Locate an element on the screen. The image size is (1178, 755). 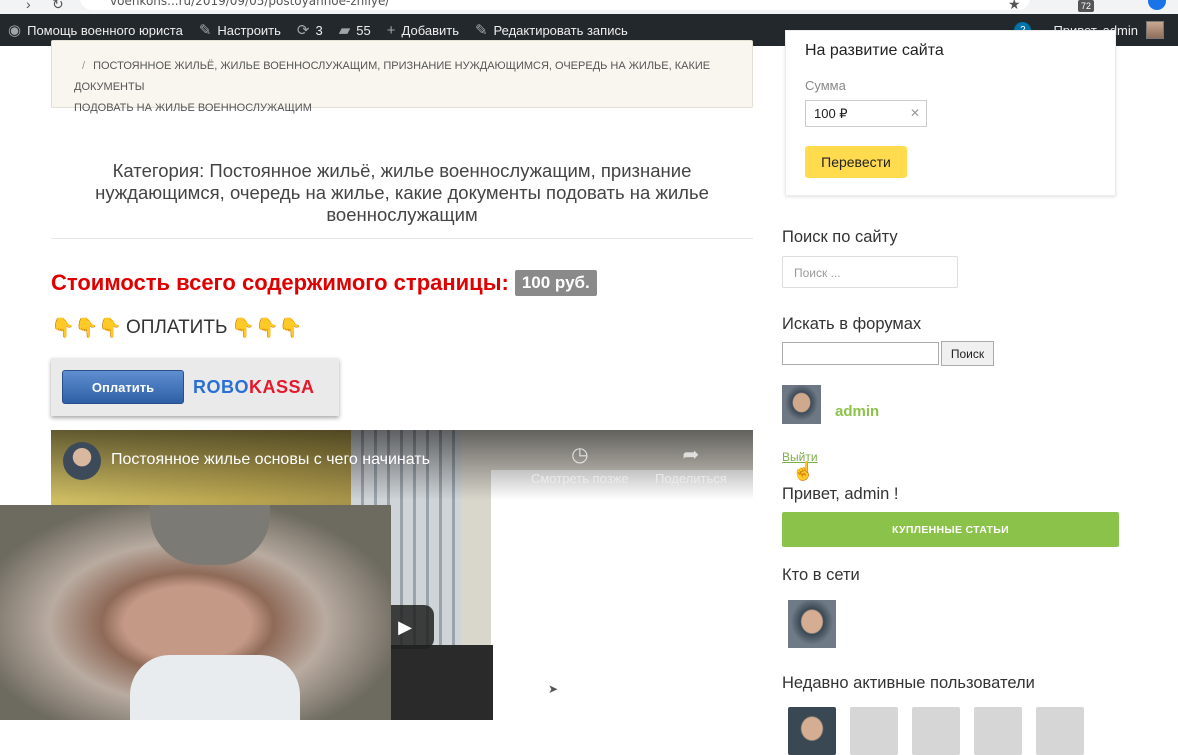
dashboard-icon: ◉ is located at coordinates (15, 30).